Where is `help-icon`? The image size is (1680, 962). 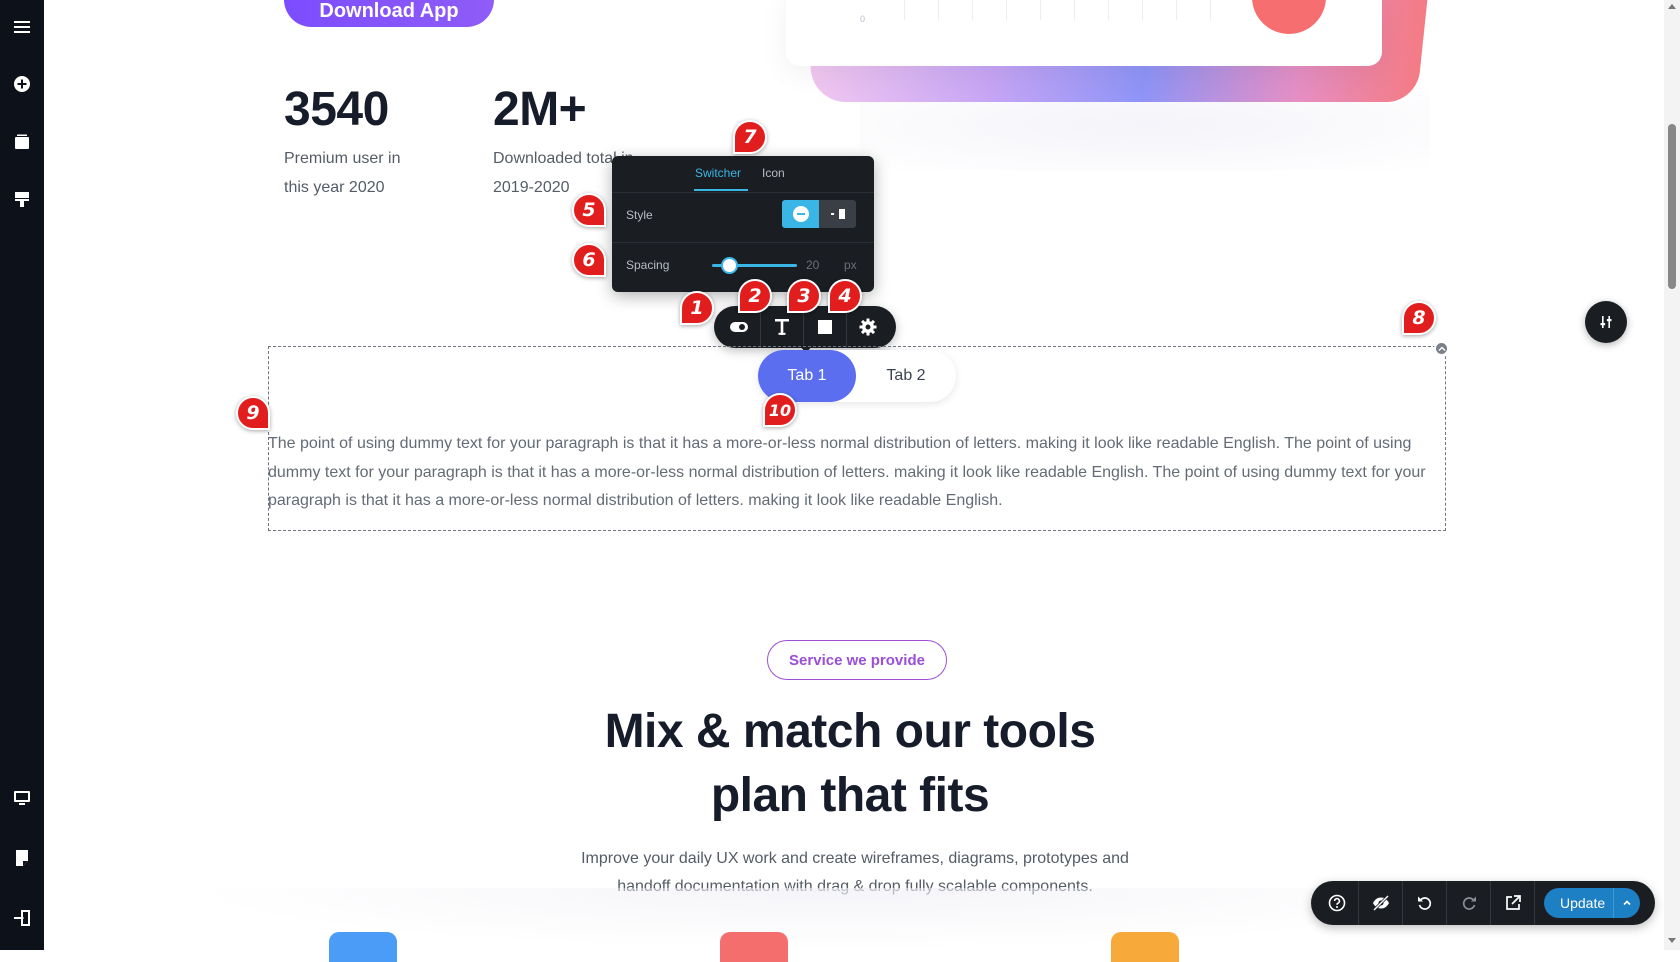 help-icon is located at coordinates (1336, 903).